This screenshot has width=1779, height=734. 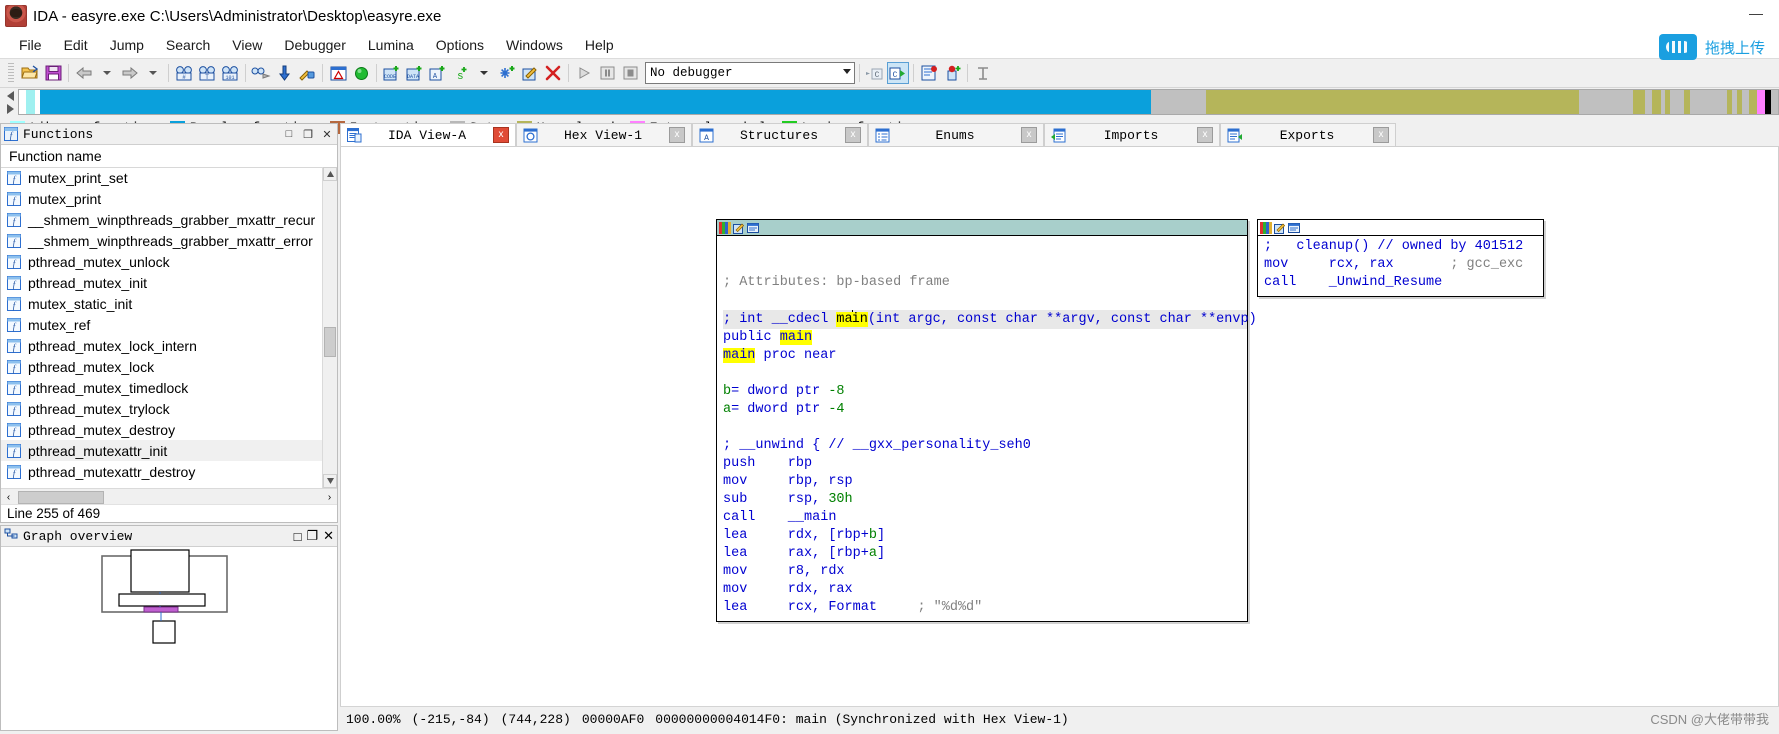 What do you see at coordinates (247, 45) in the screenshot?
I see `menu-view: View` at bounding box center [247, 45].